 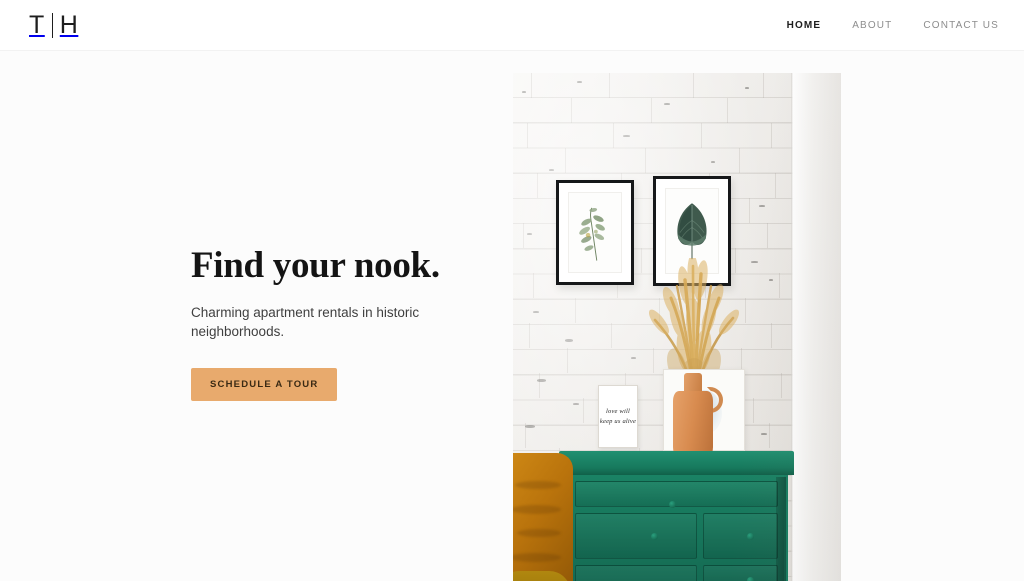 I want to click on quote-print-text: love will keep us alive, so click(x=618, y=416).